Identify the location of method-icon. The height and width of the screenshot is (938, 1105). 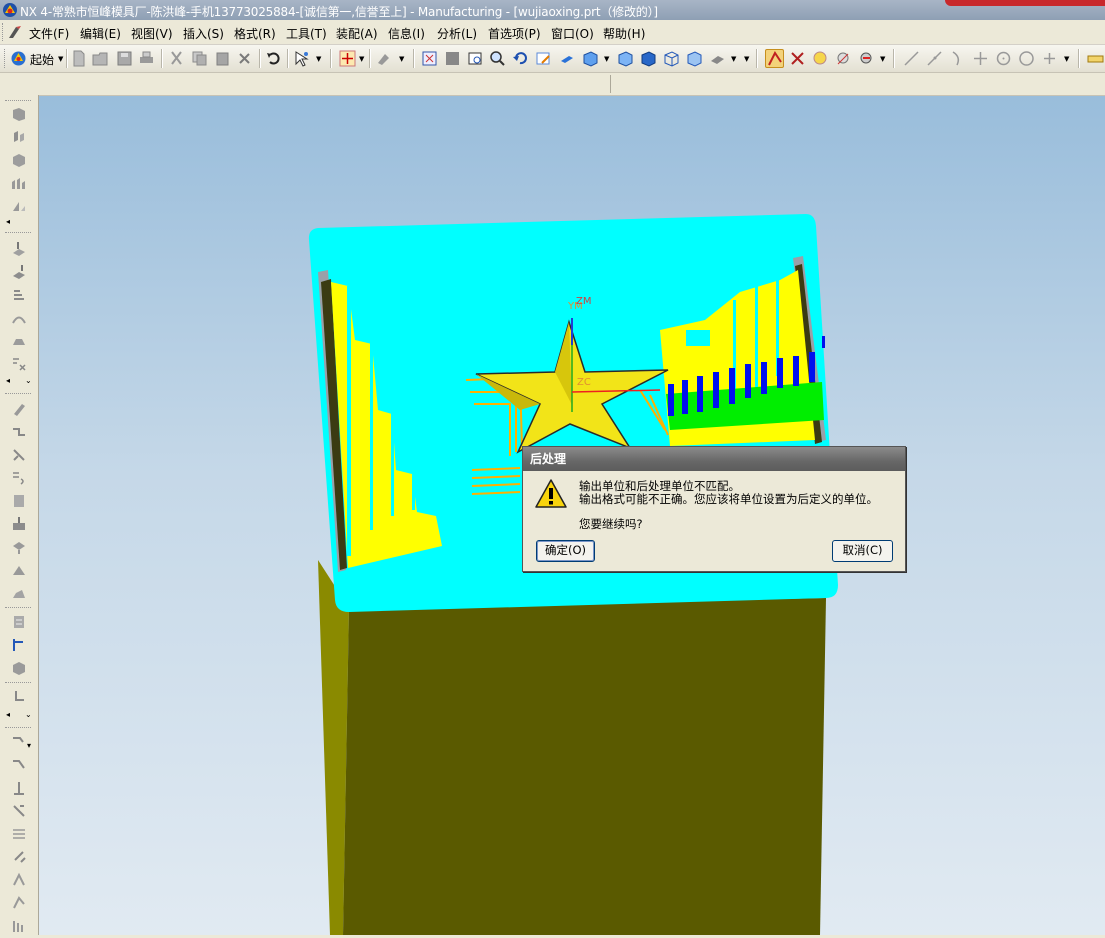
(19, 455).